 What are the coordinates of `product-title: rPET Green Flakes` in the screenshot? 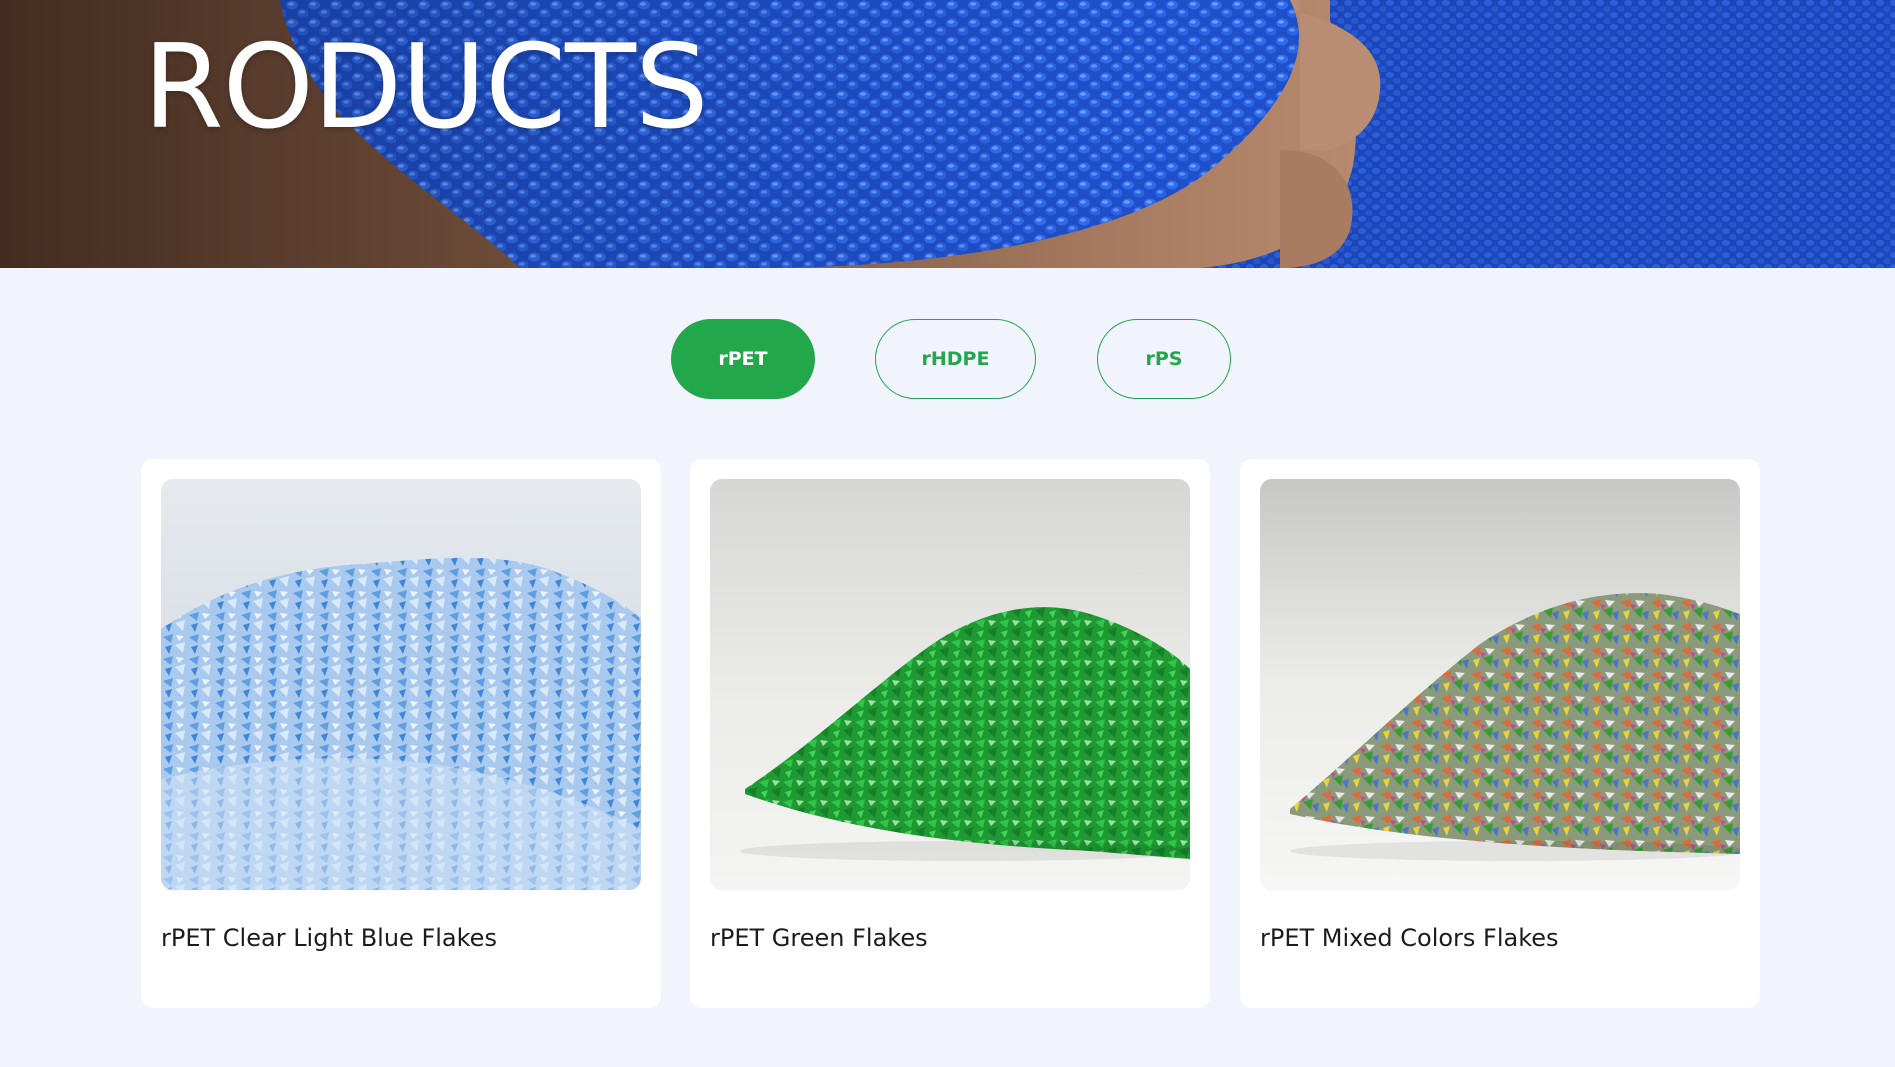 It's located at (819, 938).